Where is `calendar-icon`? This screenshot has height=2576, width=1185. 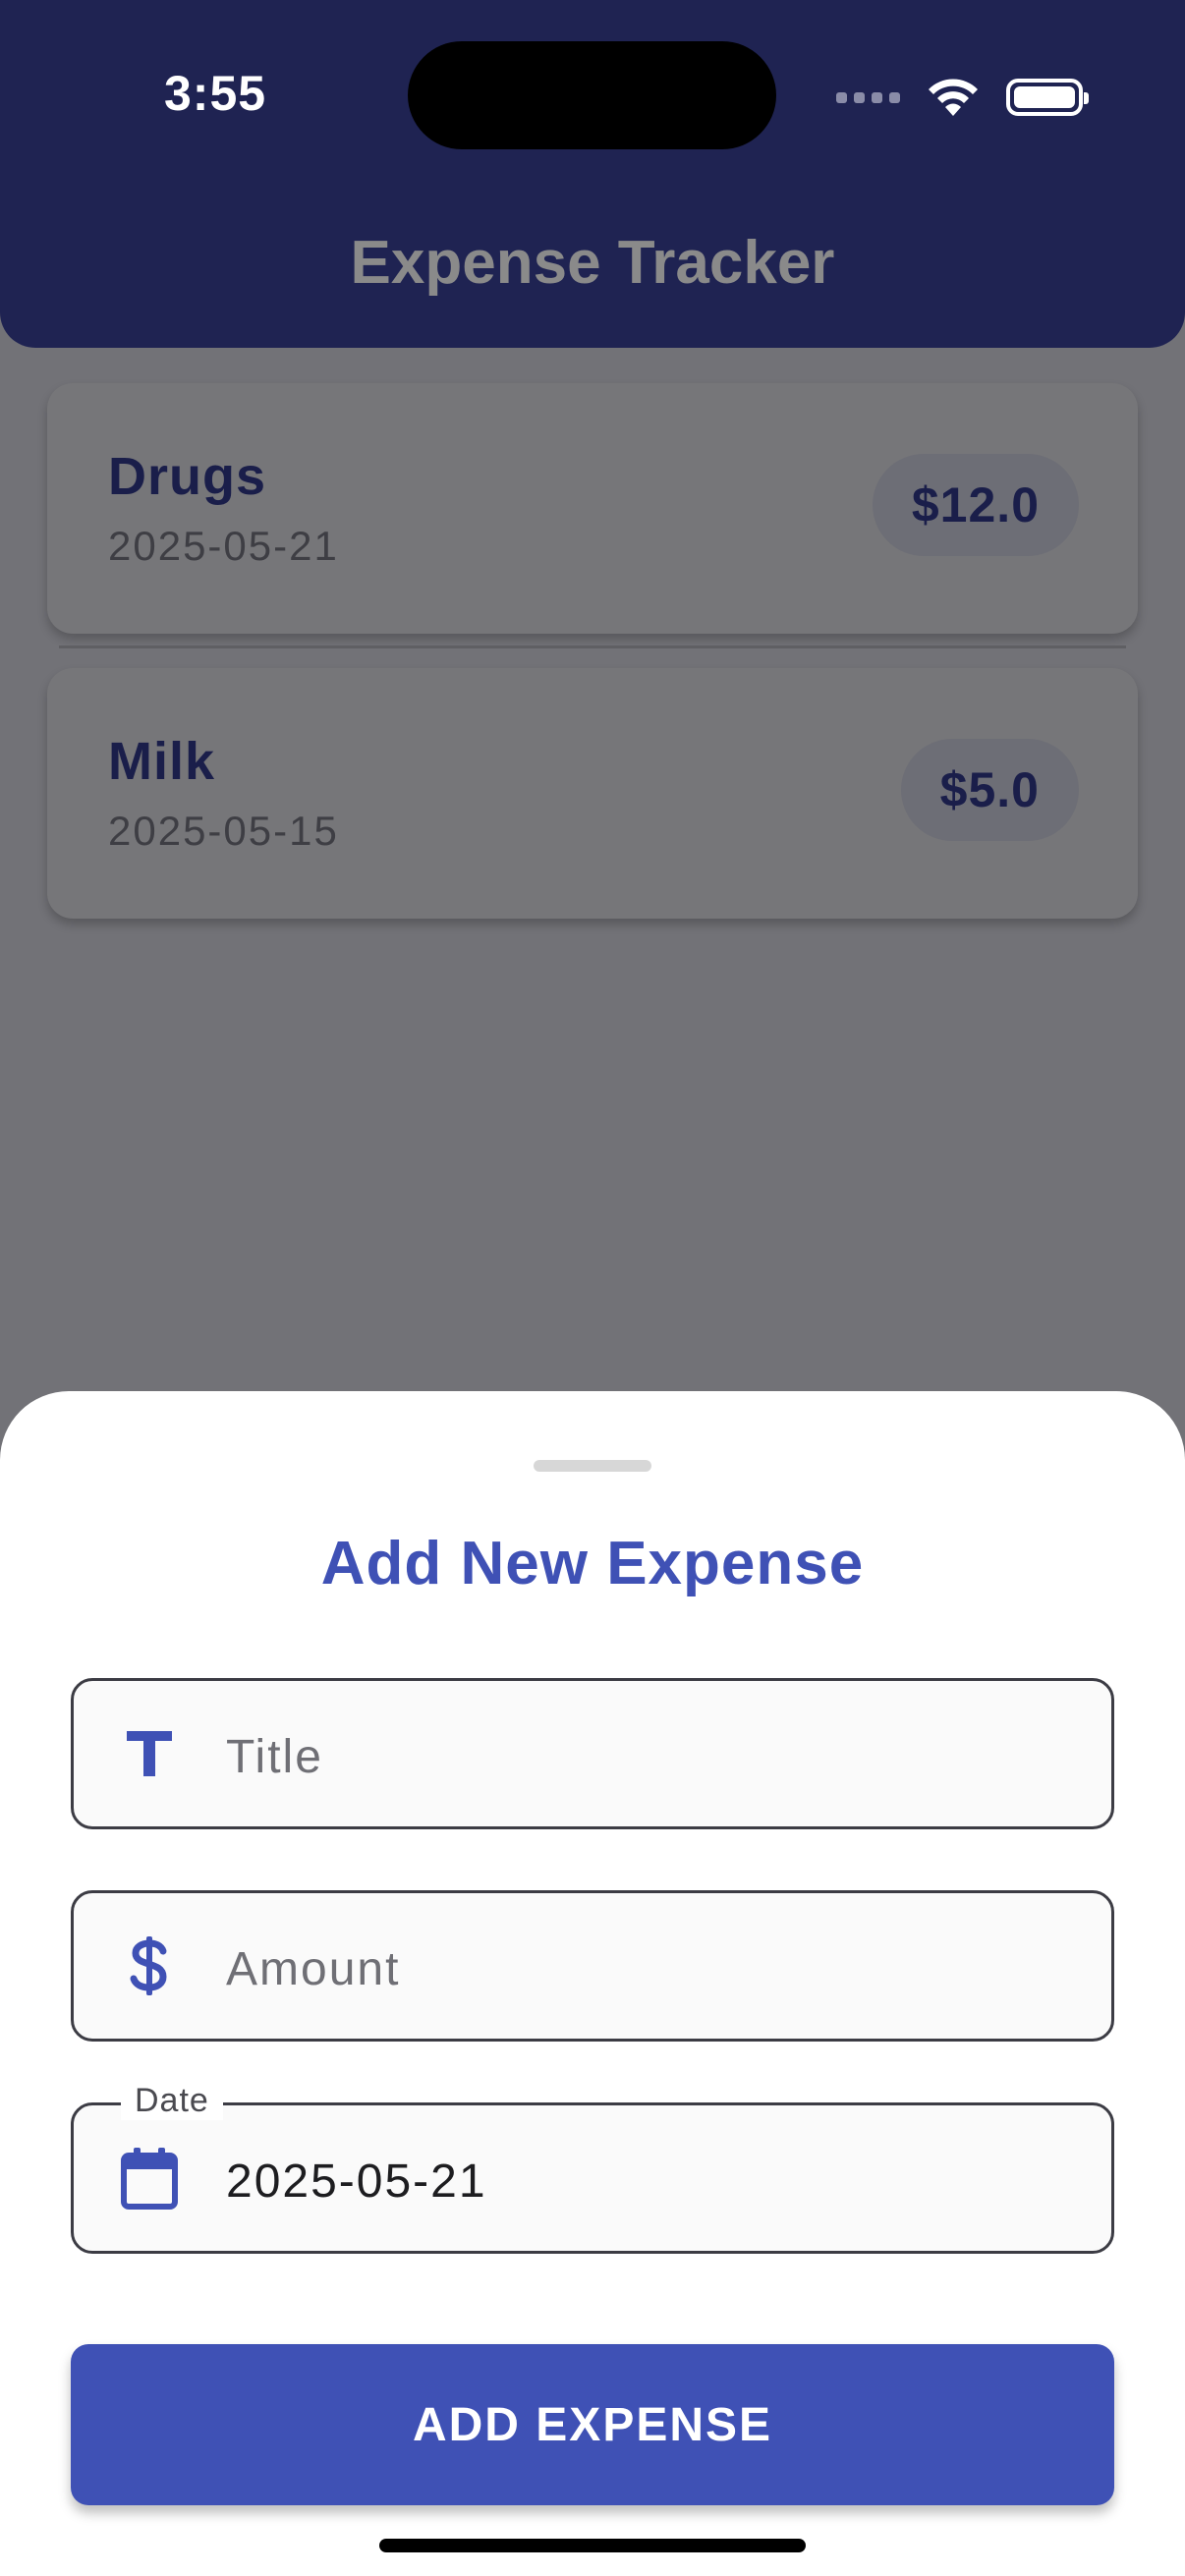
calendar-icon is located at coordinates (150, 2178).